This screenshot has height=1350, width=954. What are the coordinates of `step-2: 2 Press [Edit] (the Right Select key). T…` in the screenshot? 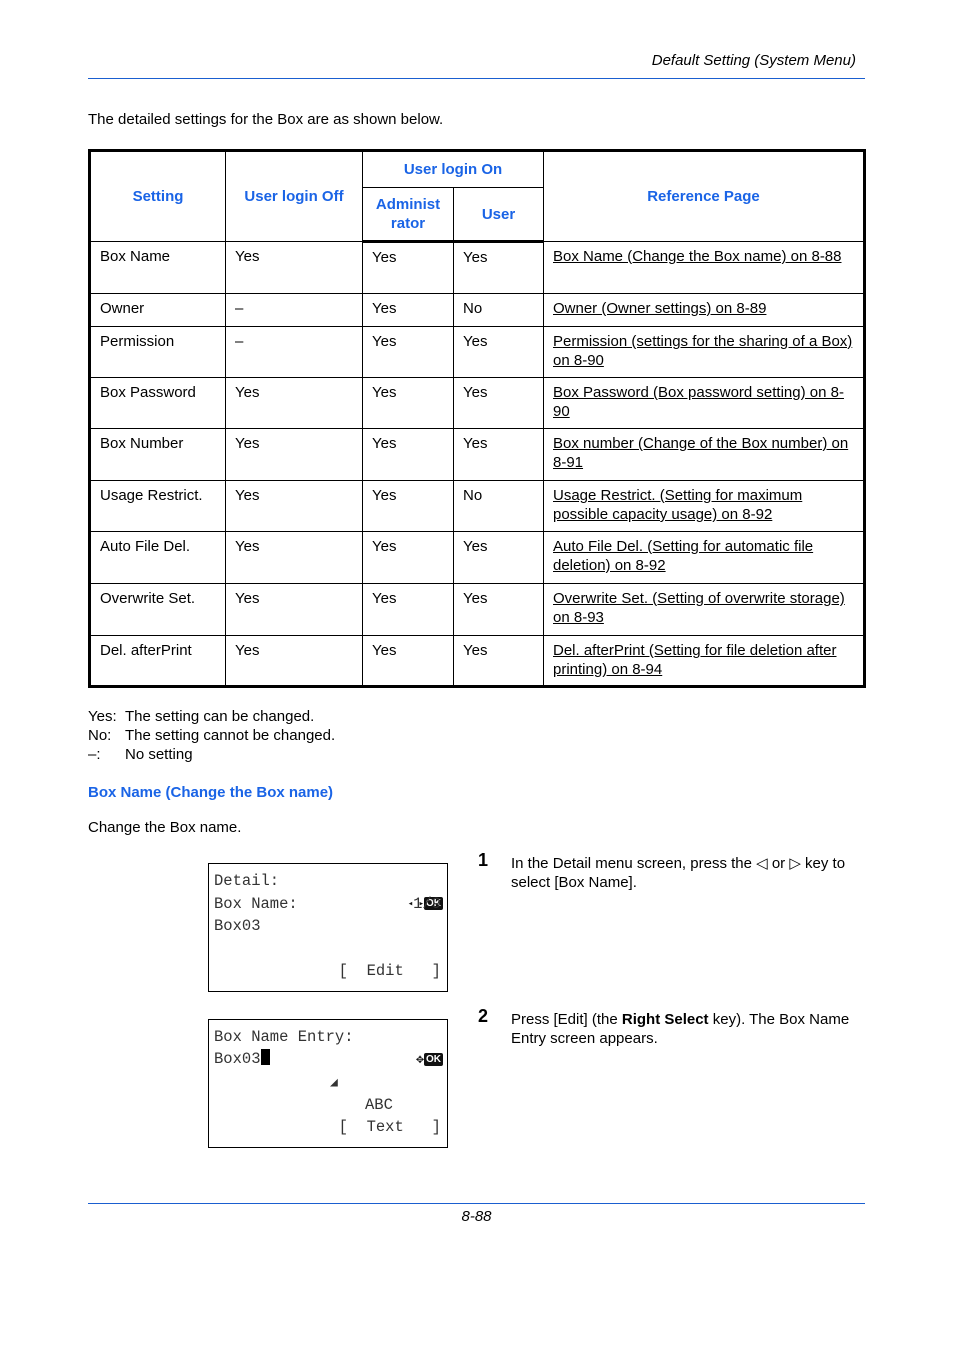 It's located at (673, 1027).